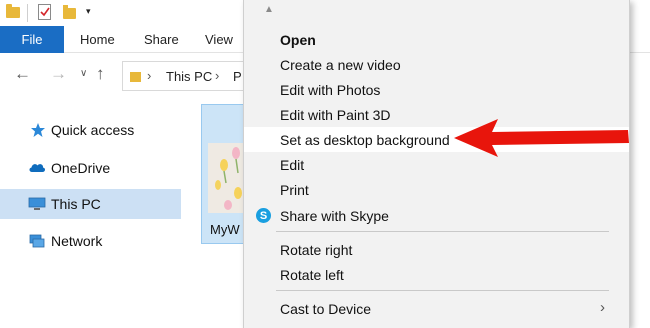 This screenshot has height=328, width=650. I want to click on menu-item-label: Rotate right, so click(316, 249).